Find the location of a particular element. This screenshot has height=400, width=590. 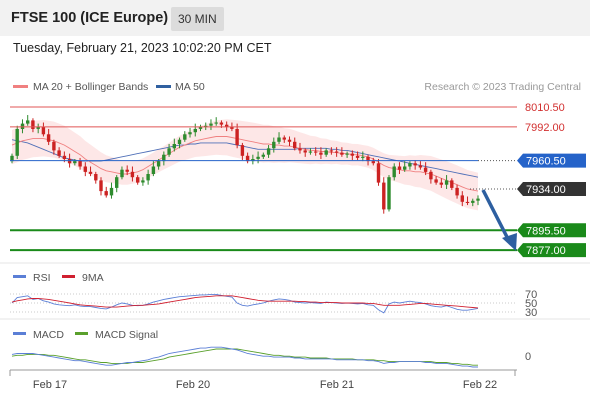

rsi-ma-legend-label: 9MA is located at coordinates (93, 278).